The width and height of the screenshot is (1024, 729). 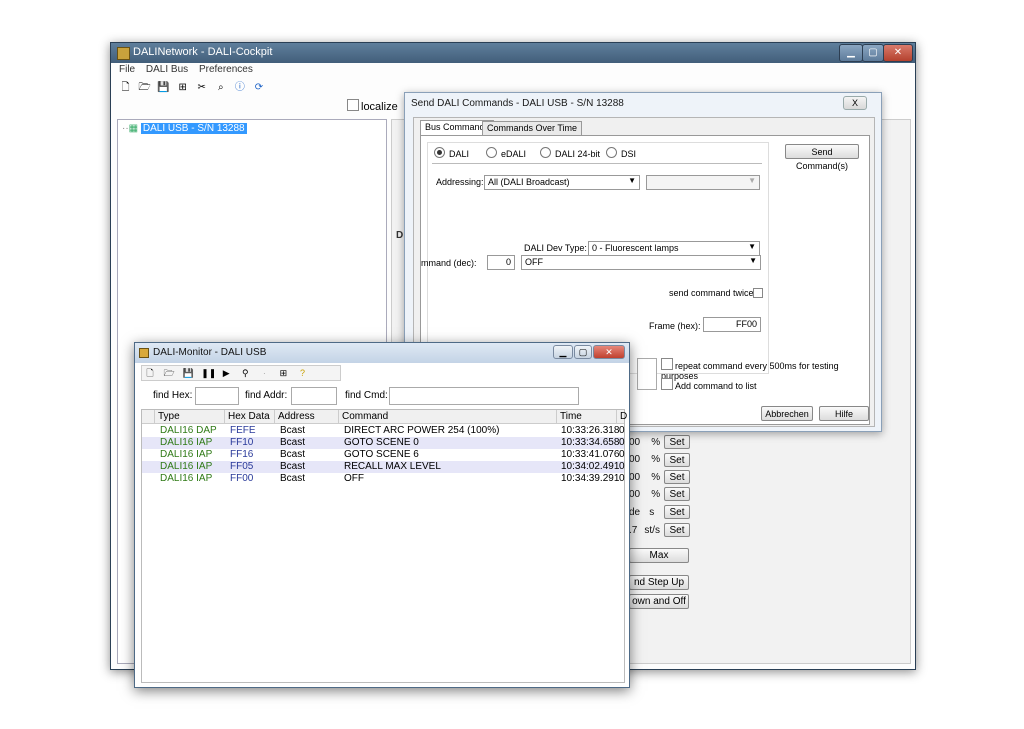 What do you see at coordinates (621, 417) in the screenshot?
I see `col-d: D` at bounding box center [621, 417].